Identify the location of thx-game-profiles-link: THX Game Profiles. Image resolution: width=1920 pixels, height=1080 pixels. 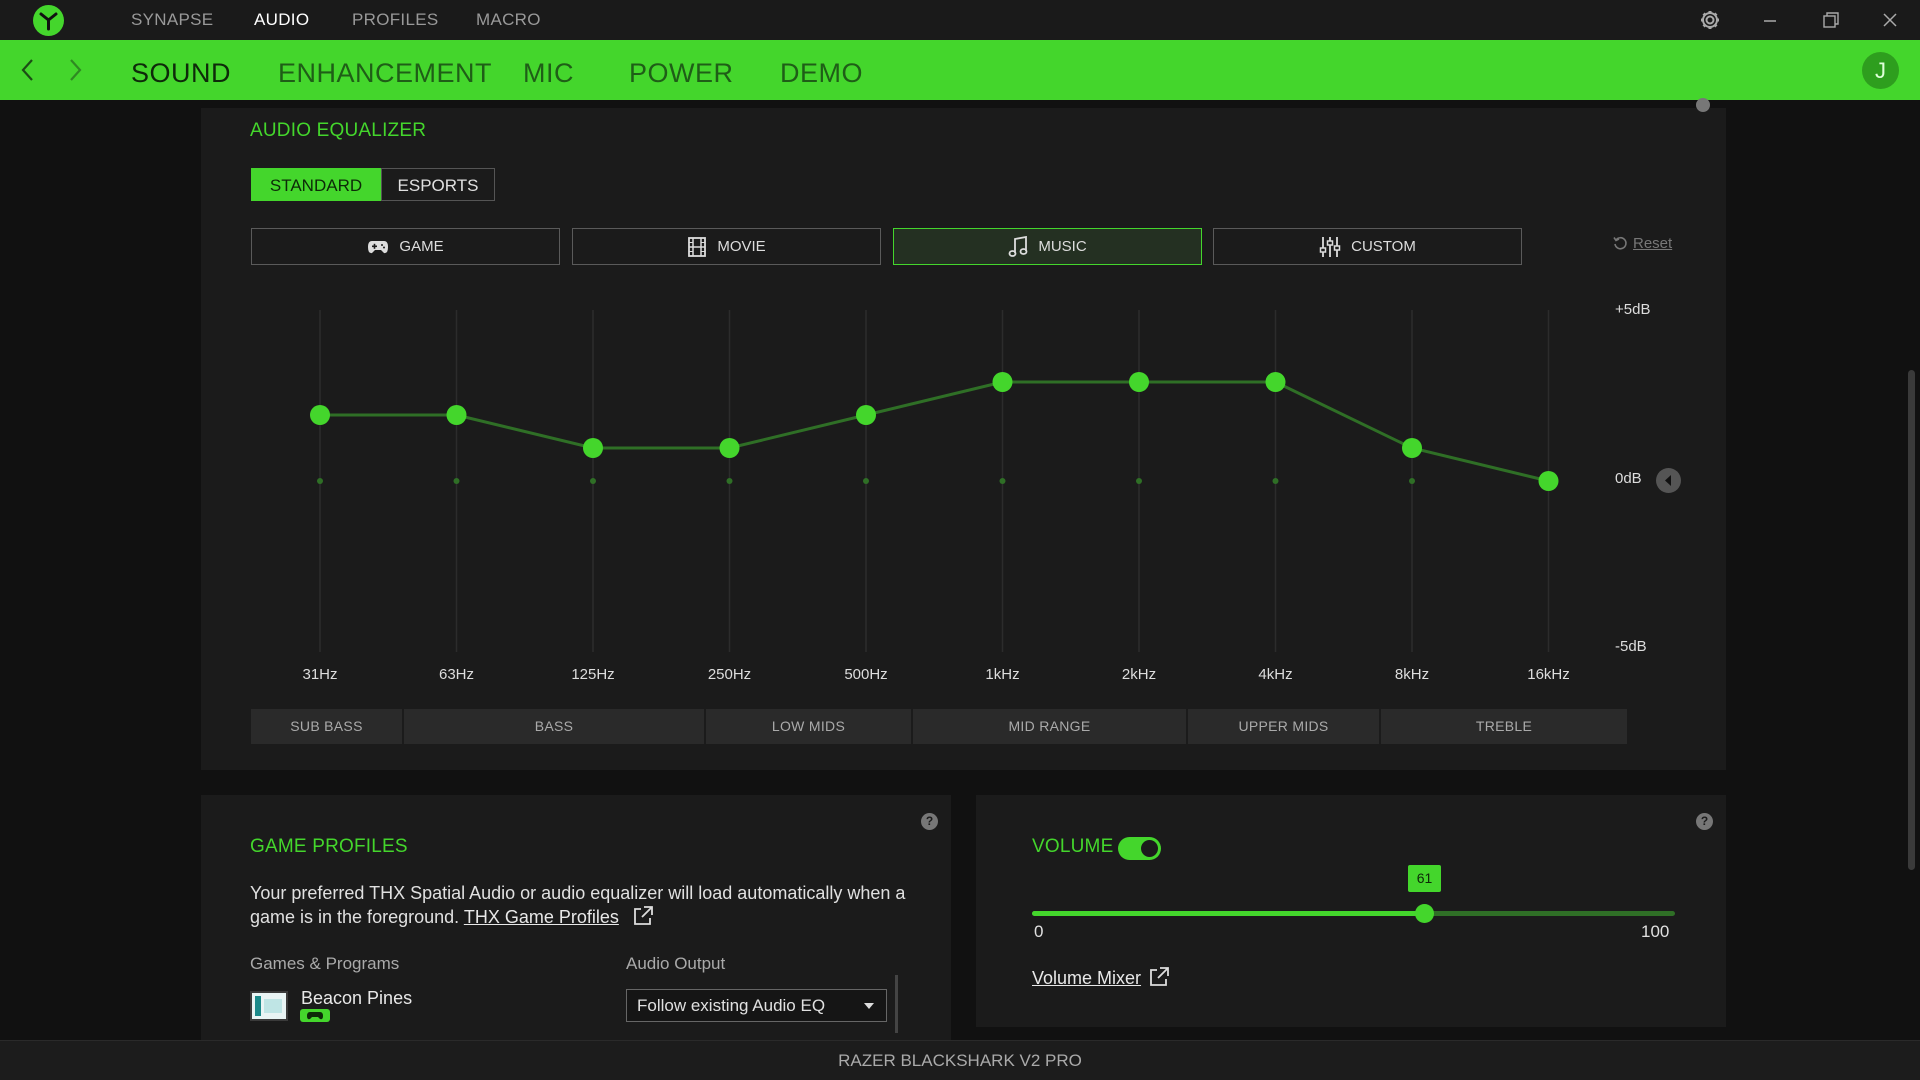
(541, 917).